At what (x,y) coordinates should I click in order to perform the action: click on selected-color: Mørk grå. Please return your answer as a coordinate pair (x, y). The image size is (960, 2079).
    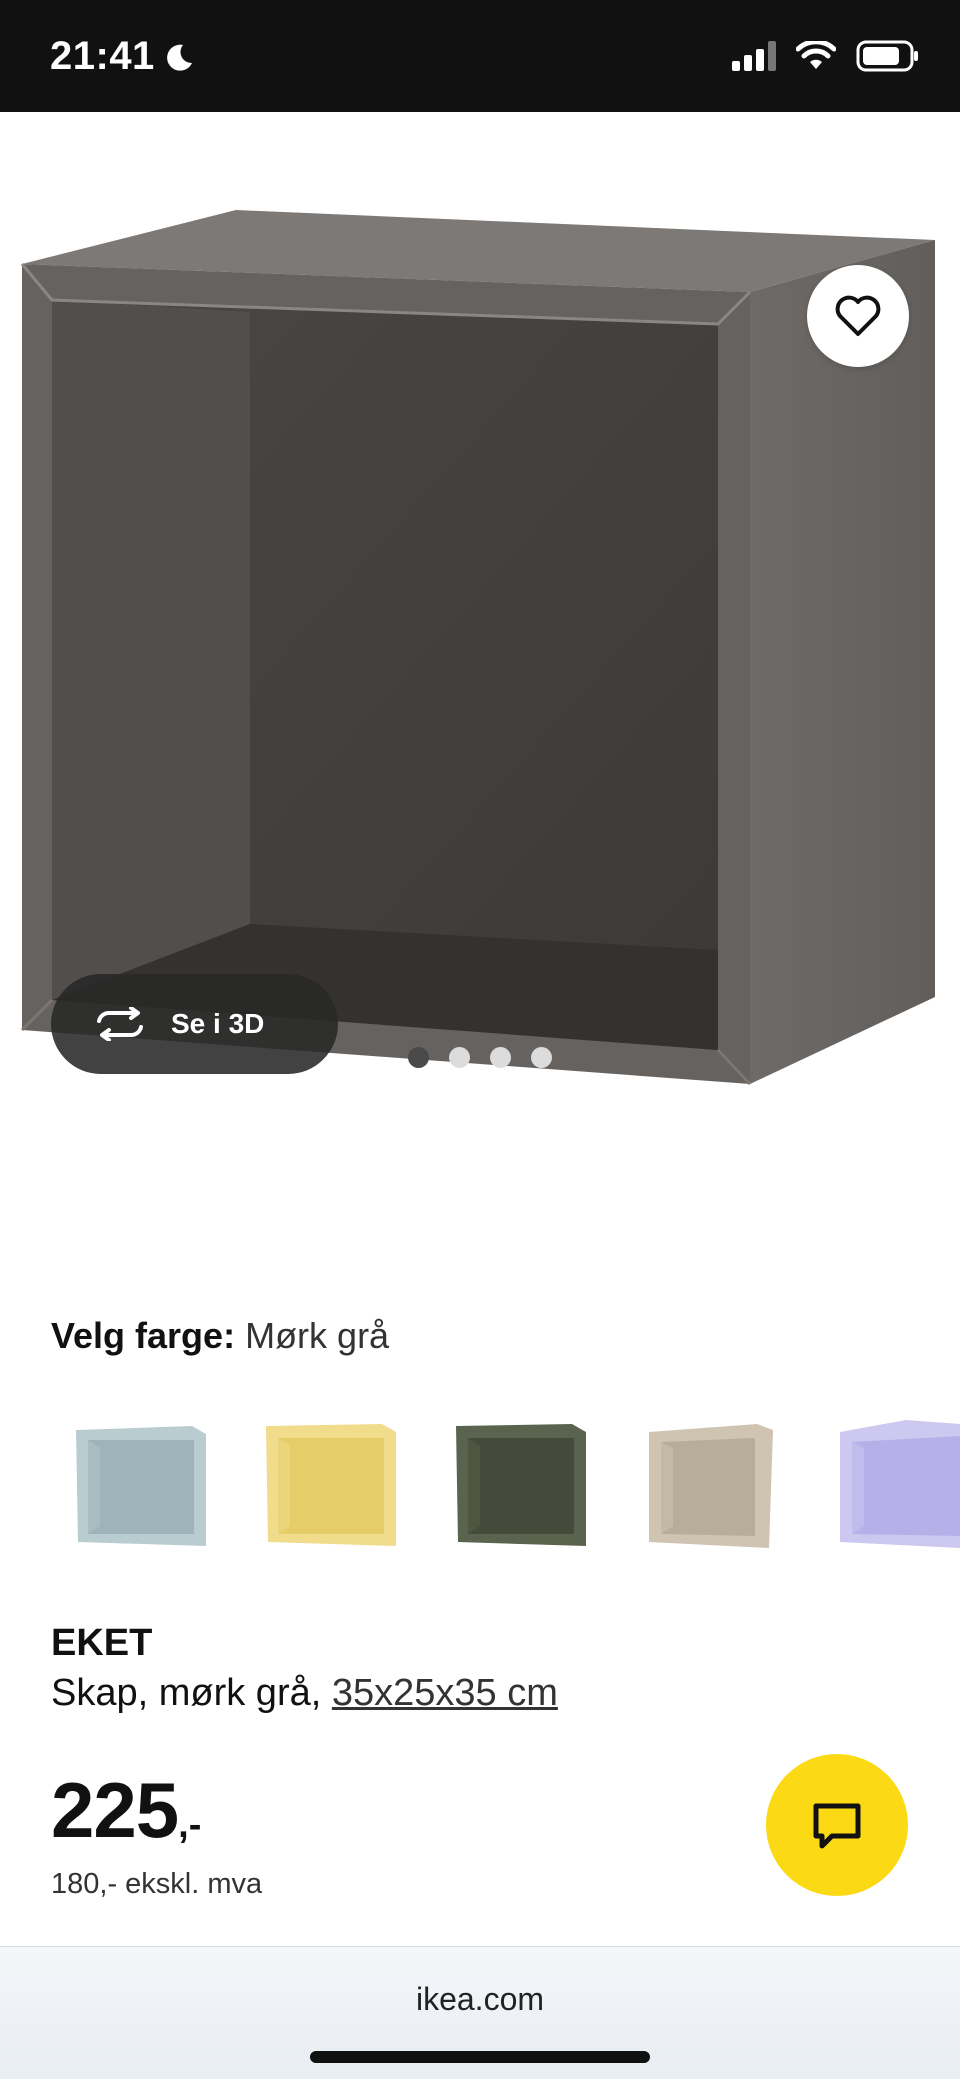
    Looking at the image, I should click on (317, 1335).